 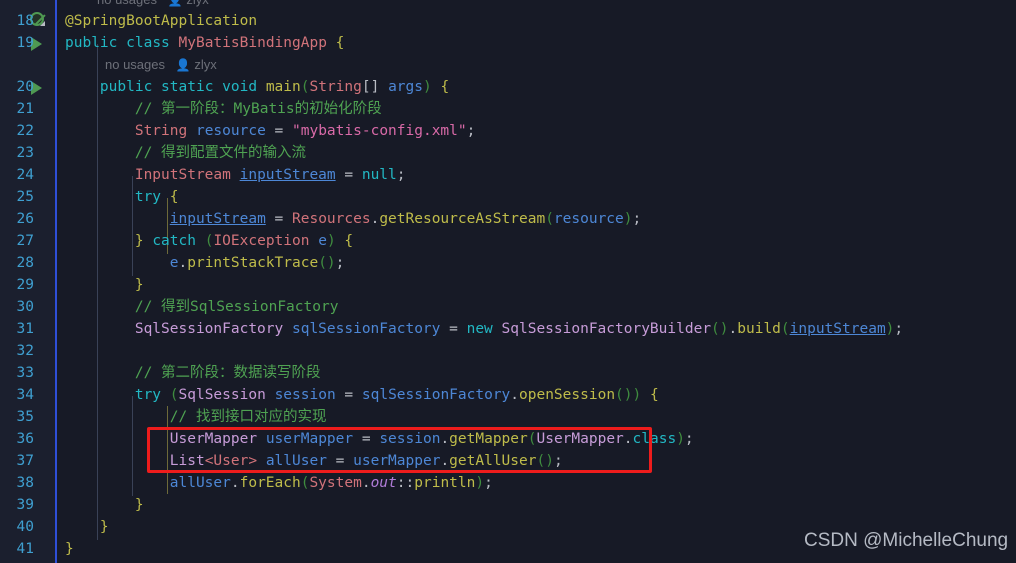 What do you see at coordinates (205, 43) in the screenshot?
I see `code-line-19: public class MyBatisBindingApp {` at bounding box center [205, 43].